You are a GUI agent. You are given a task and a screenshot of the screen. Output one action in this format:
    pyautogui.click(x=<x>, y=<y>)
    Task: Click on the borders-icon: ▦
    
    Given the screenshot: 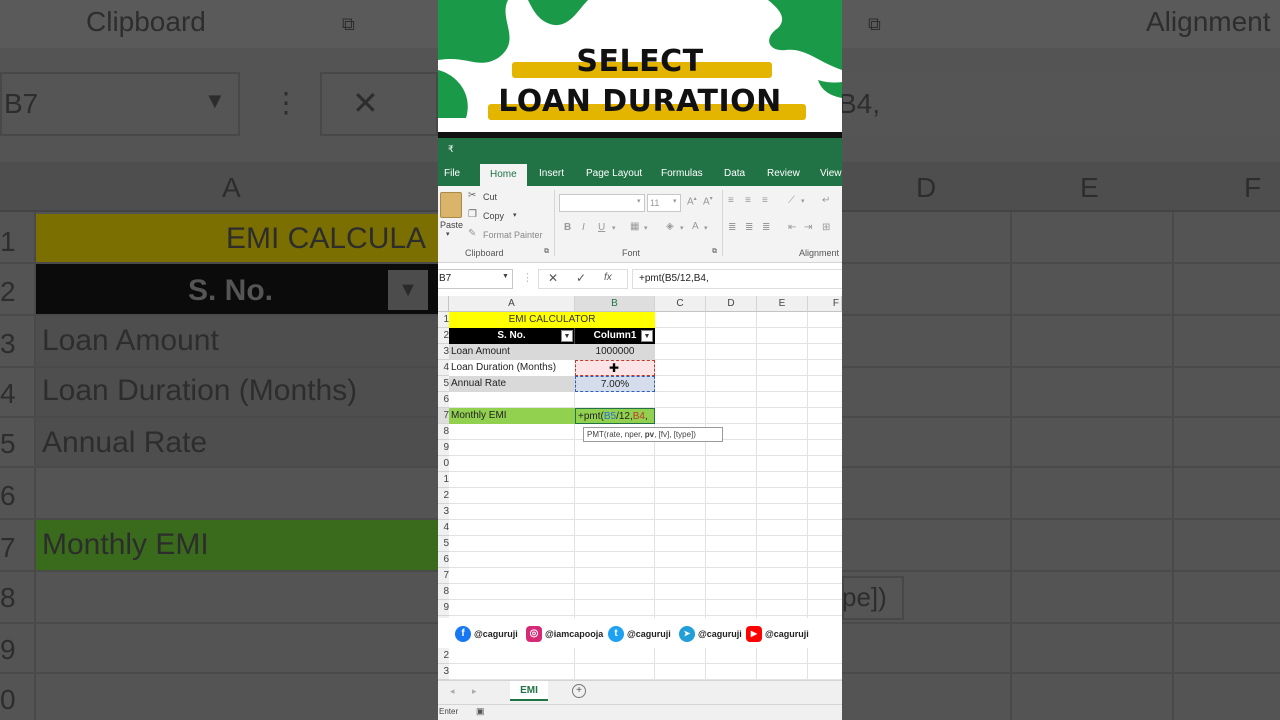 What is the action you would take?
    pyautogui.click(x=634, y=226)
    